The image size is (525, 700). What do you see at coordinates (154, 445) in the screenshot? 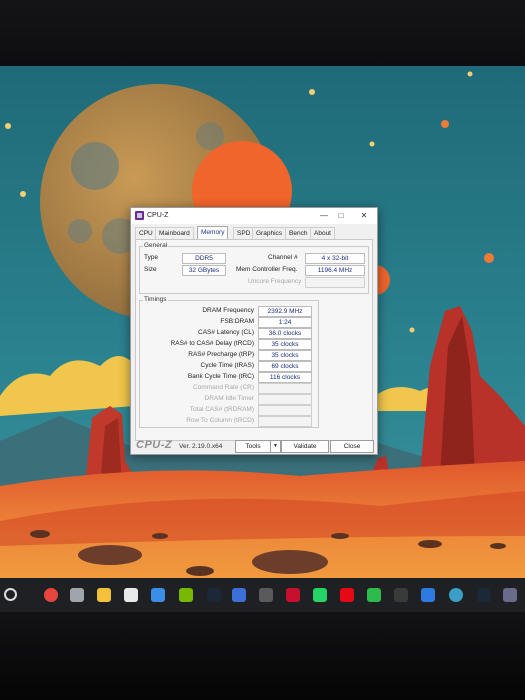
I see `cpuz-brand-logo: CPU-Z` at bounding box center [154, 445].